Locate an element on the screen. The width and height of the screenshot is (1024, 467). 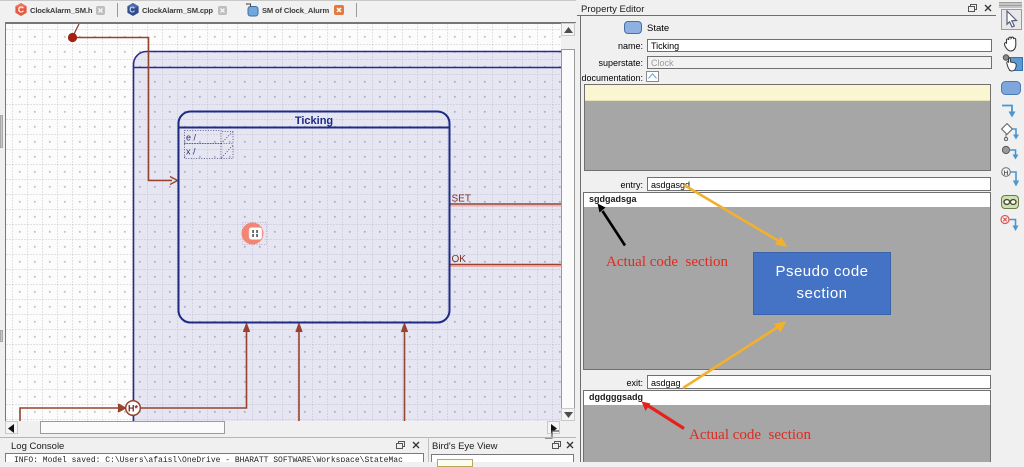
svg-text: x / is located at coordinates (191, 152).